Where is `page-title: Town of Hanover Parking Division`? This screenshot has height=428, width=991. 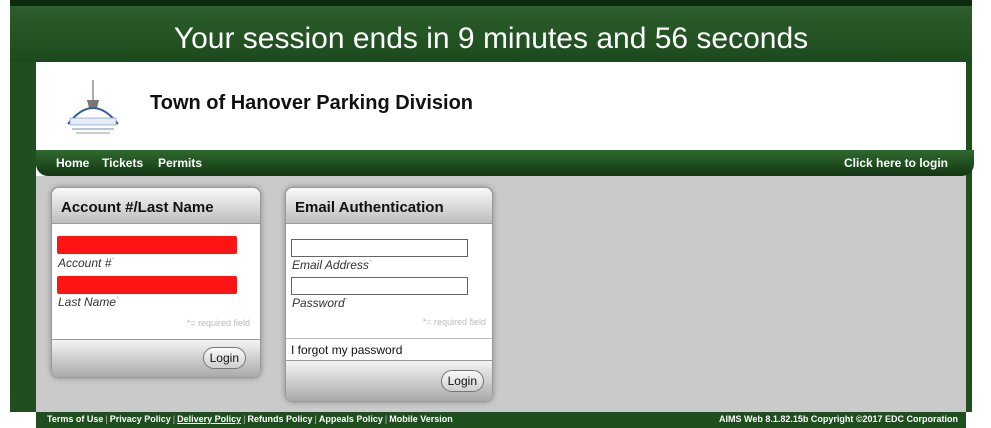 page-title: Town of Hanover Parking Division is located at coordinates (312, 103).